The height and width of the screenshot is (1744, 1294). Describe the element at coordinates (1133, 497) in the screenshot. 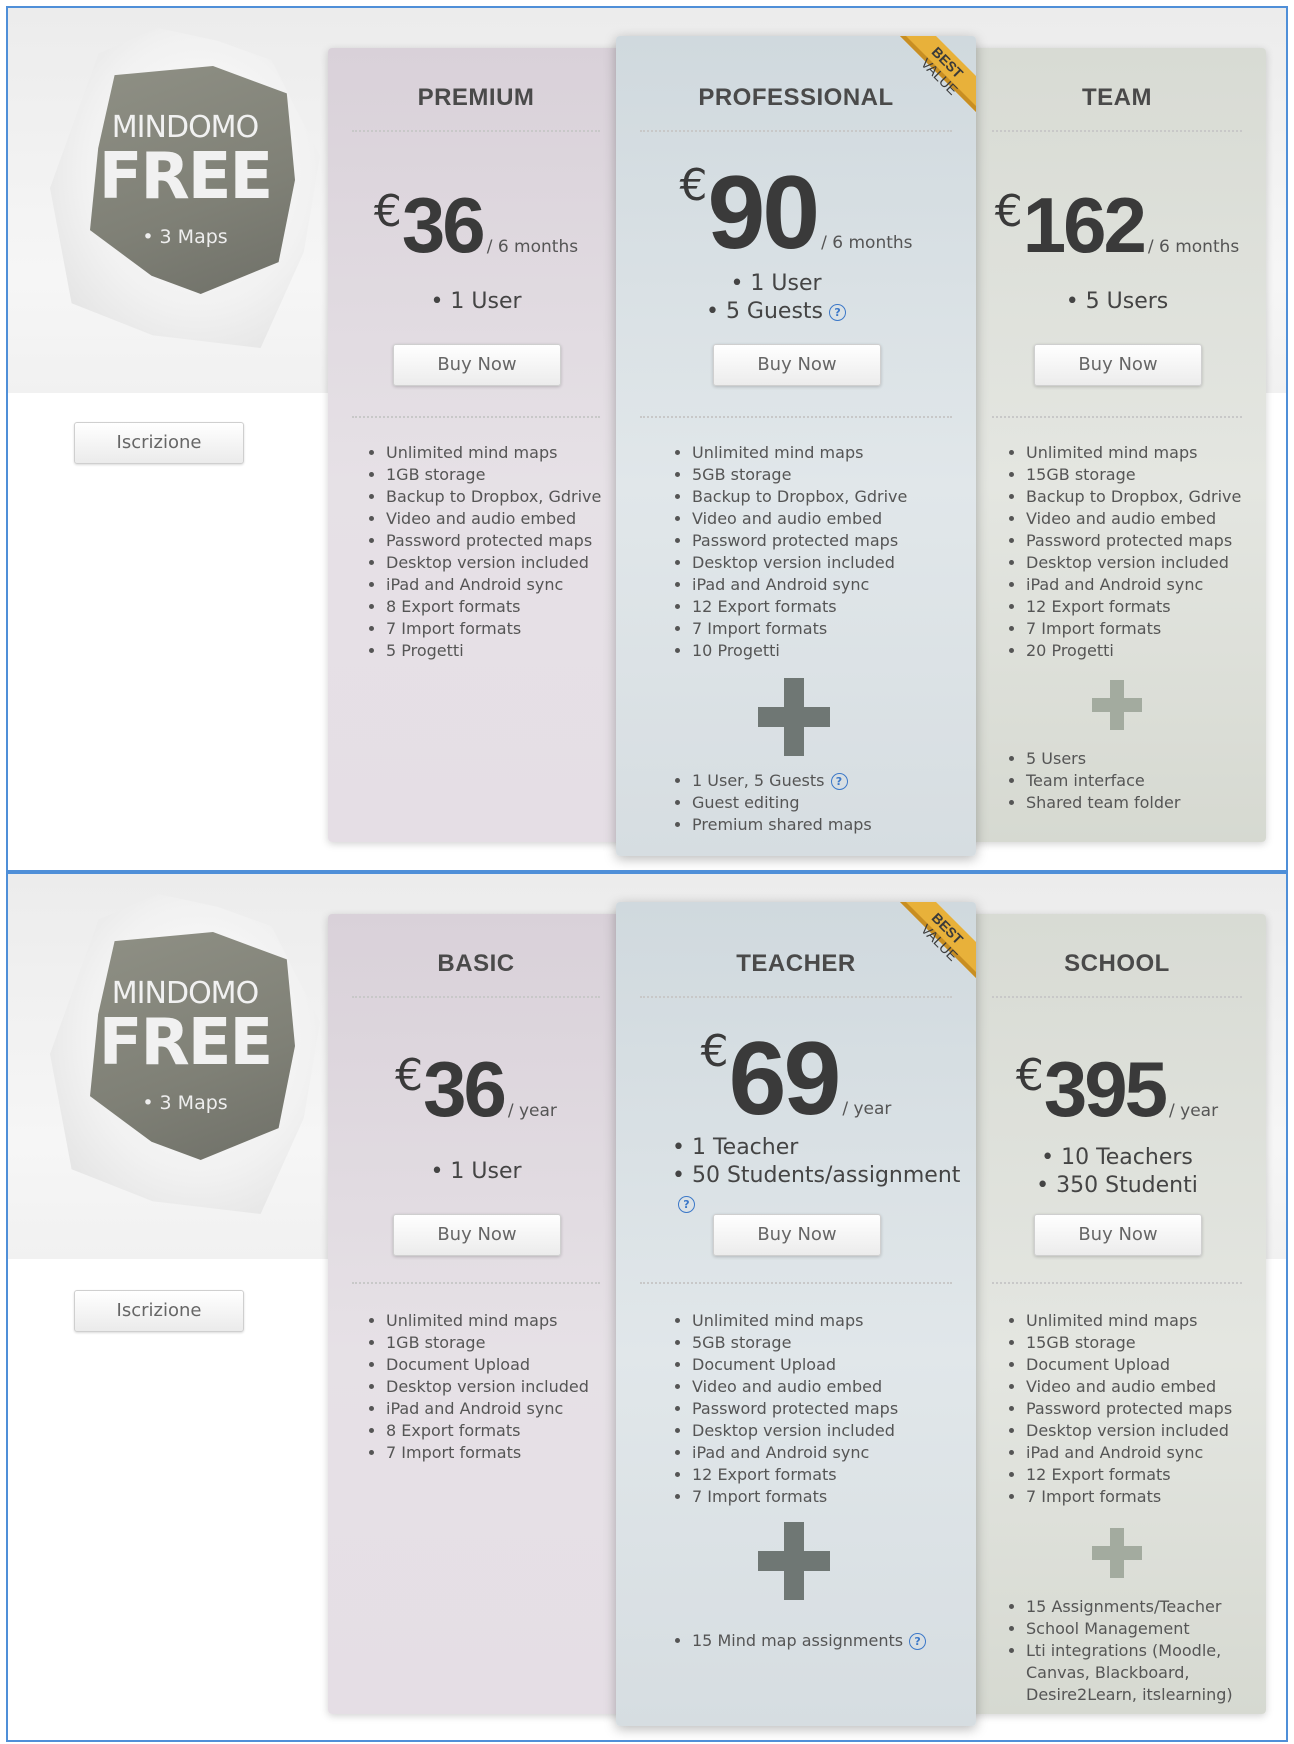

I see `feature-item: Backup to Dropbox, Gdrive` at that location.